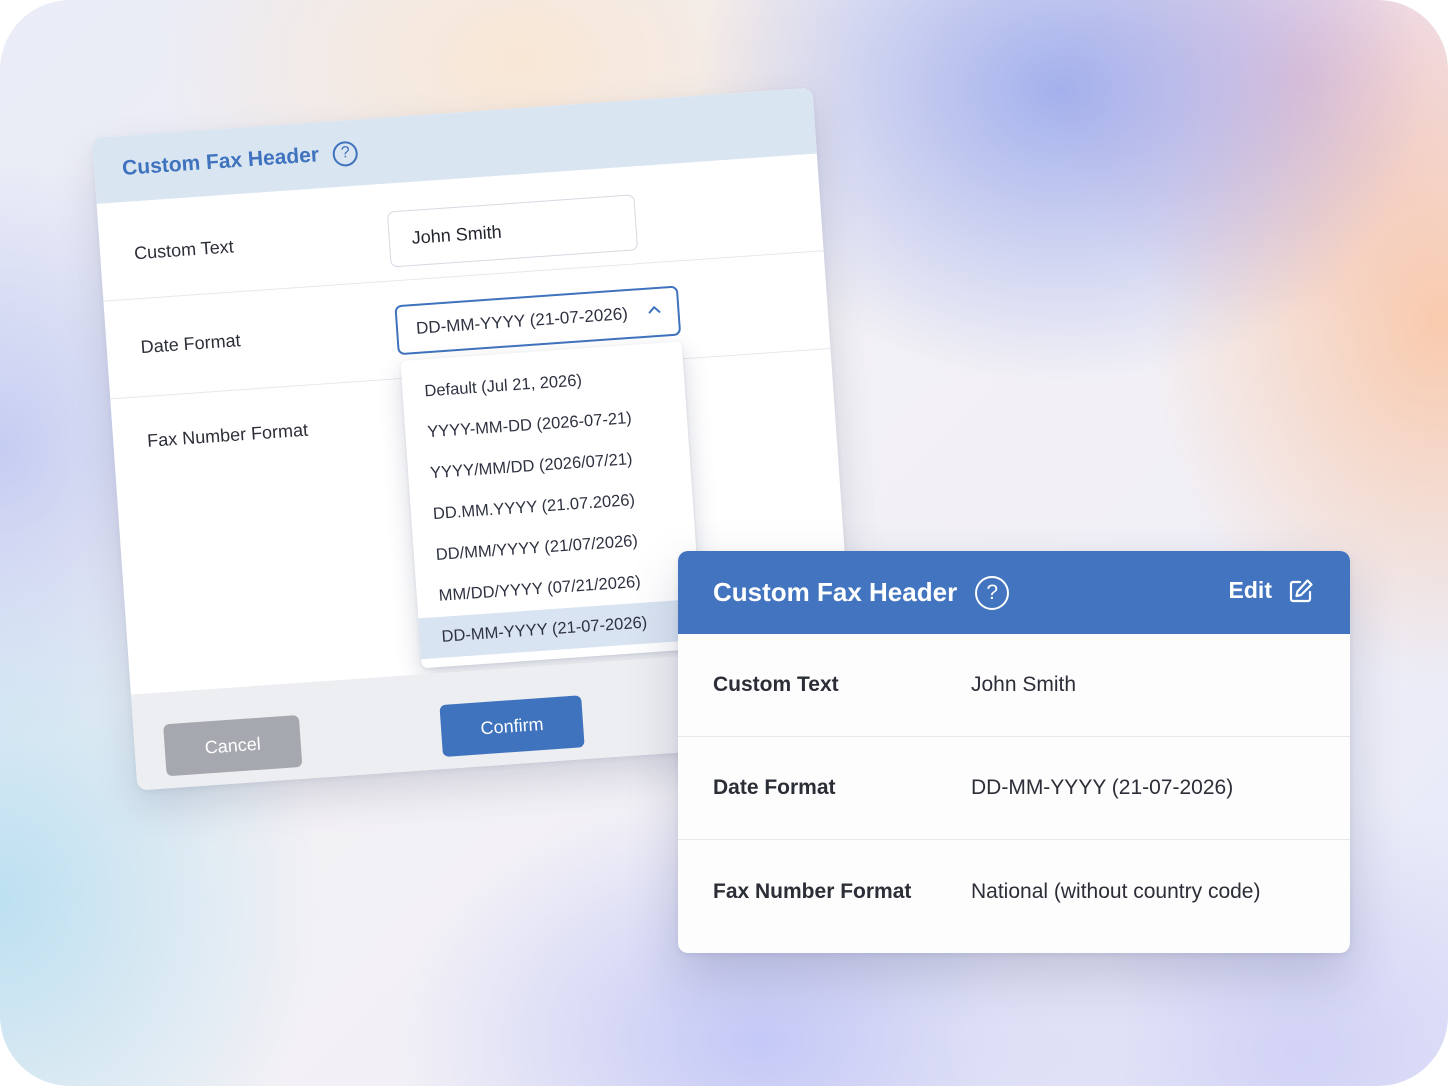  Describe the element at coordinates (835, 592) in the screenshot. I see `summary-title: Custom Fax Header` at that location.